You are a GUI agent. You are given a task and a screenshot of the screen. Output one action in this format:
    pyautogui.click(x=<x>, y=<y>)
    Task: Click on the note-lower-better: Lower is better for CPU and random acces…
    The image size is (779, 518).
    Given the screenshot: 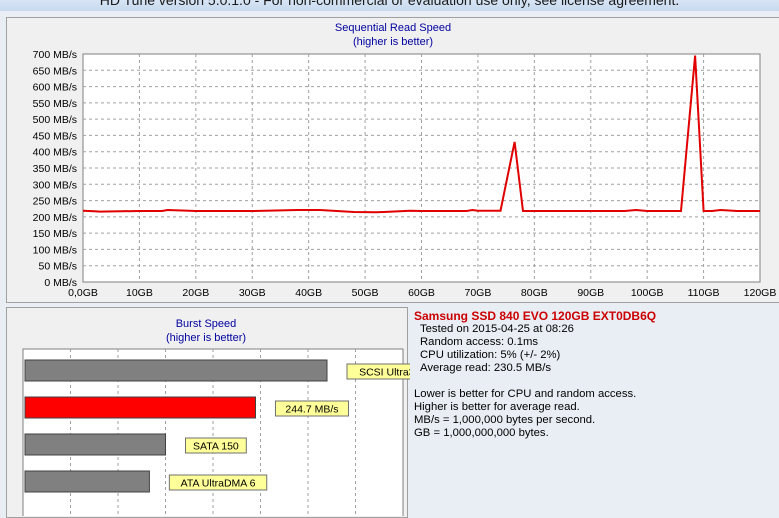 What is the action you would take?
    pyautogui.click(x=525, y=394)
    